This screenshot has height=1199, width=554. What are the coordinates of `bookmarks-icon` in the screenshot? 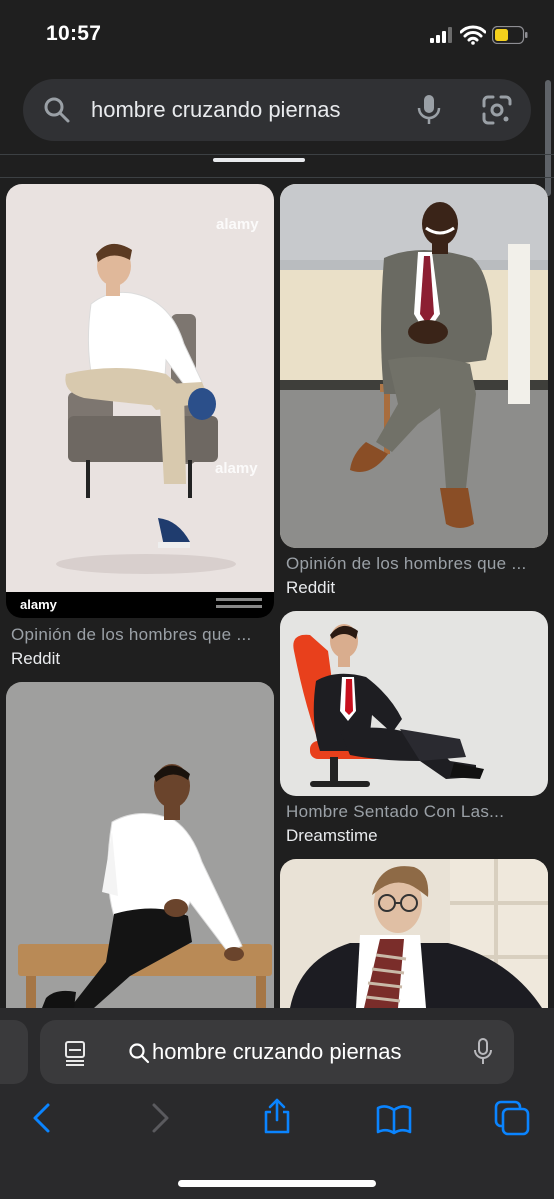 It's located at (394, 1120).